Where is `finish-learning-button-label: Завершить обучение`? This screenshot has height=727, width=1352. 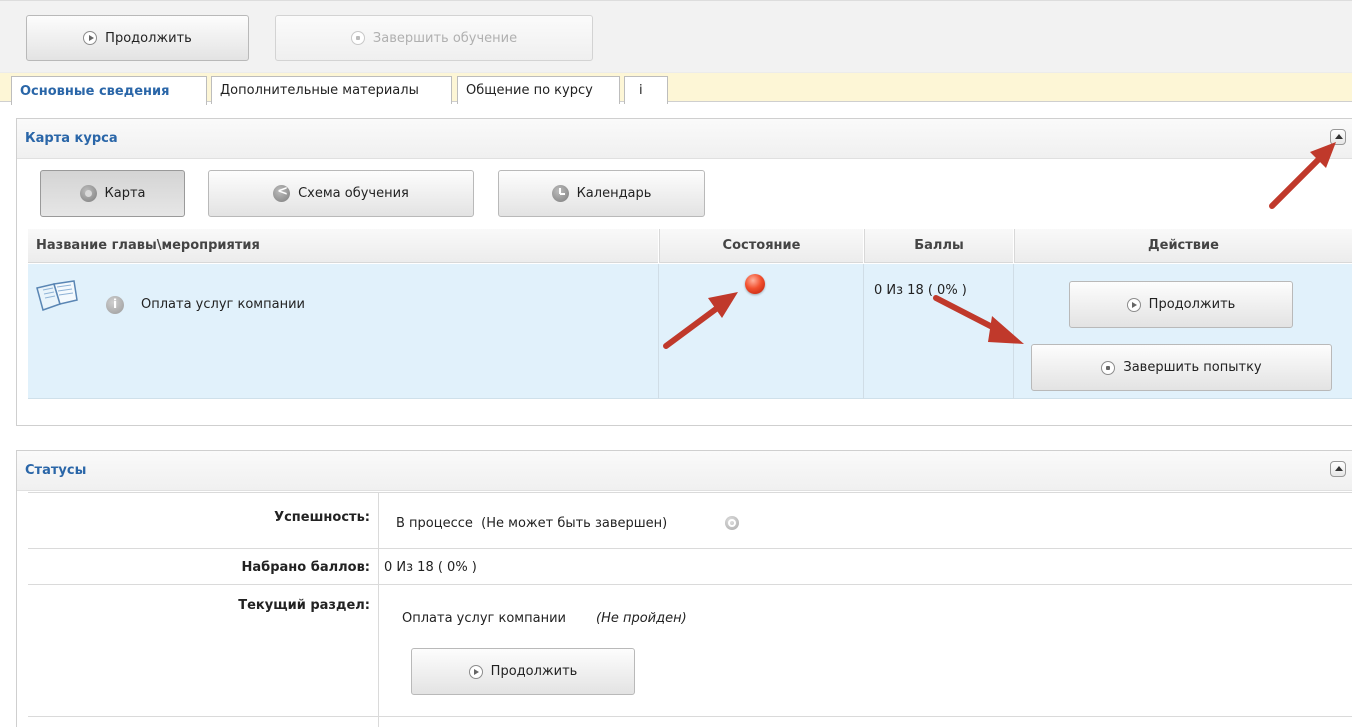
finish-learning-button-label: Завершить обучение is located at coordinates (445, 38).